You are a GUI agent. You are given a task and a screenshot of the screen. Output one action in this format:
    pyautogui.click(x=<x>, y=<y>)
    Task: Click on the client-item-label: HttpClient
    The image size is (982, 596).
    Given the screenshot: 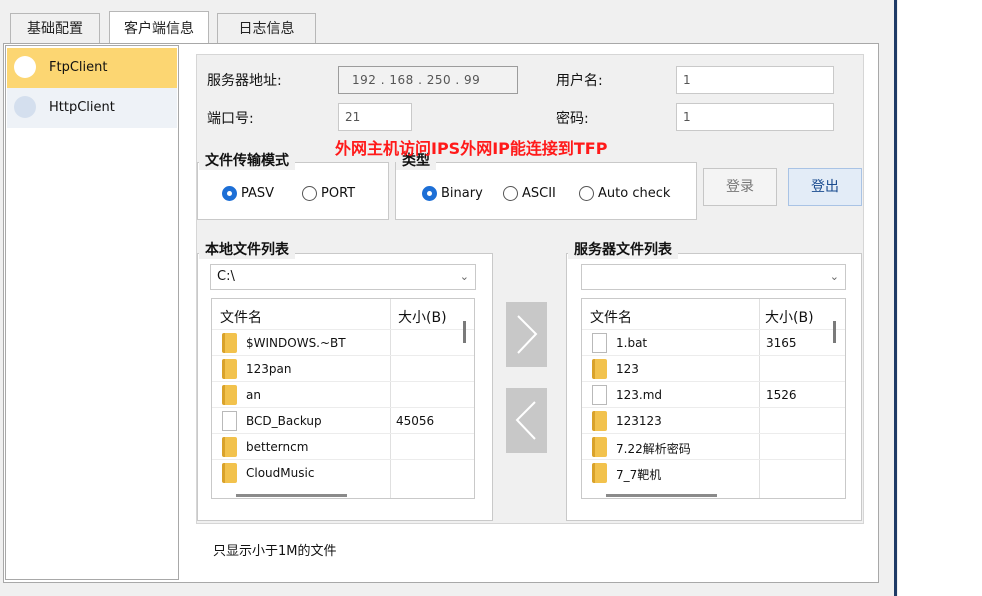 What is the action you would take?
    pyautogui.click(x=82, y=107)
    